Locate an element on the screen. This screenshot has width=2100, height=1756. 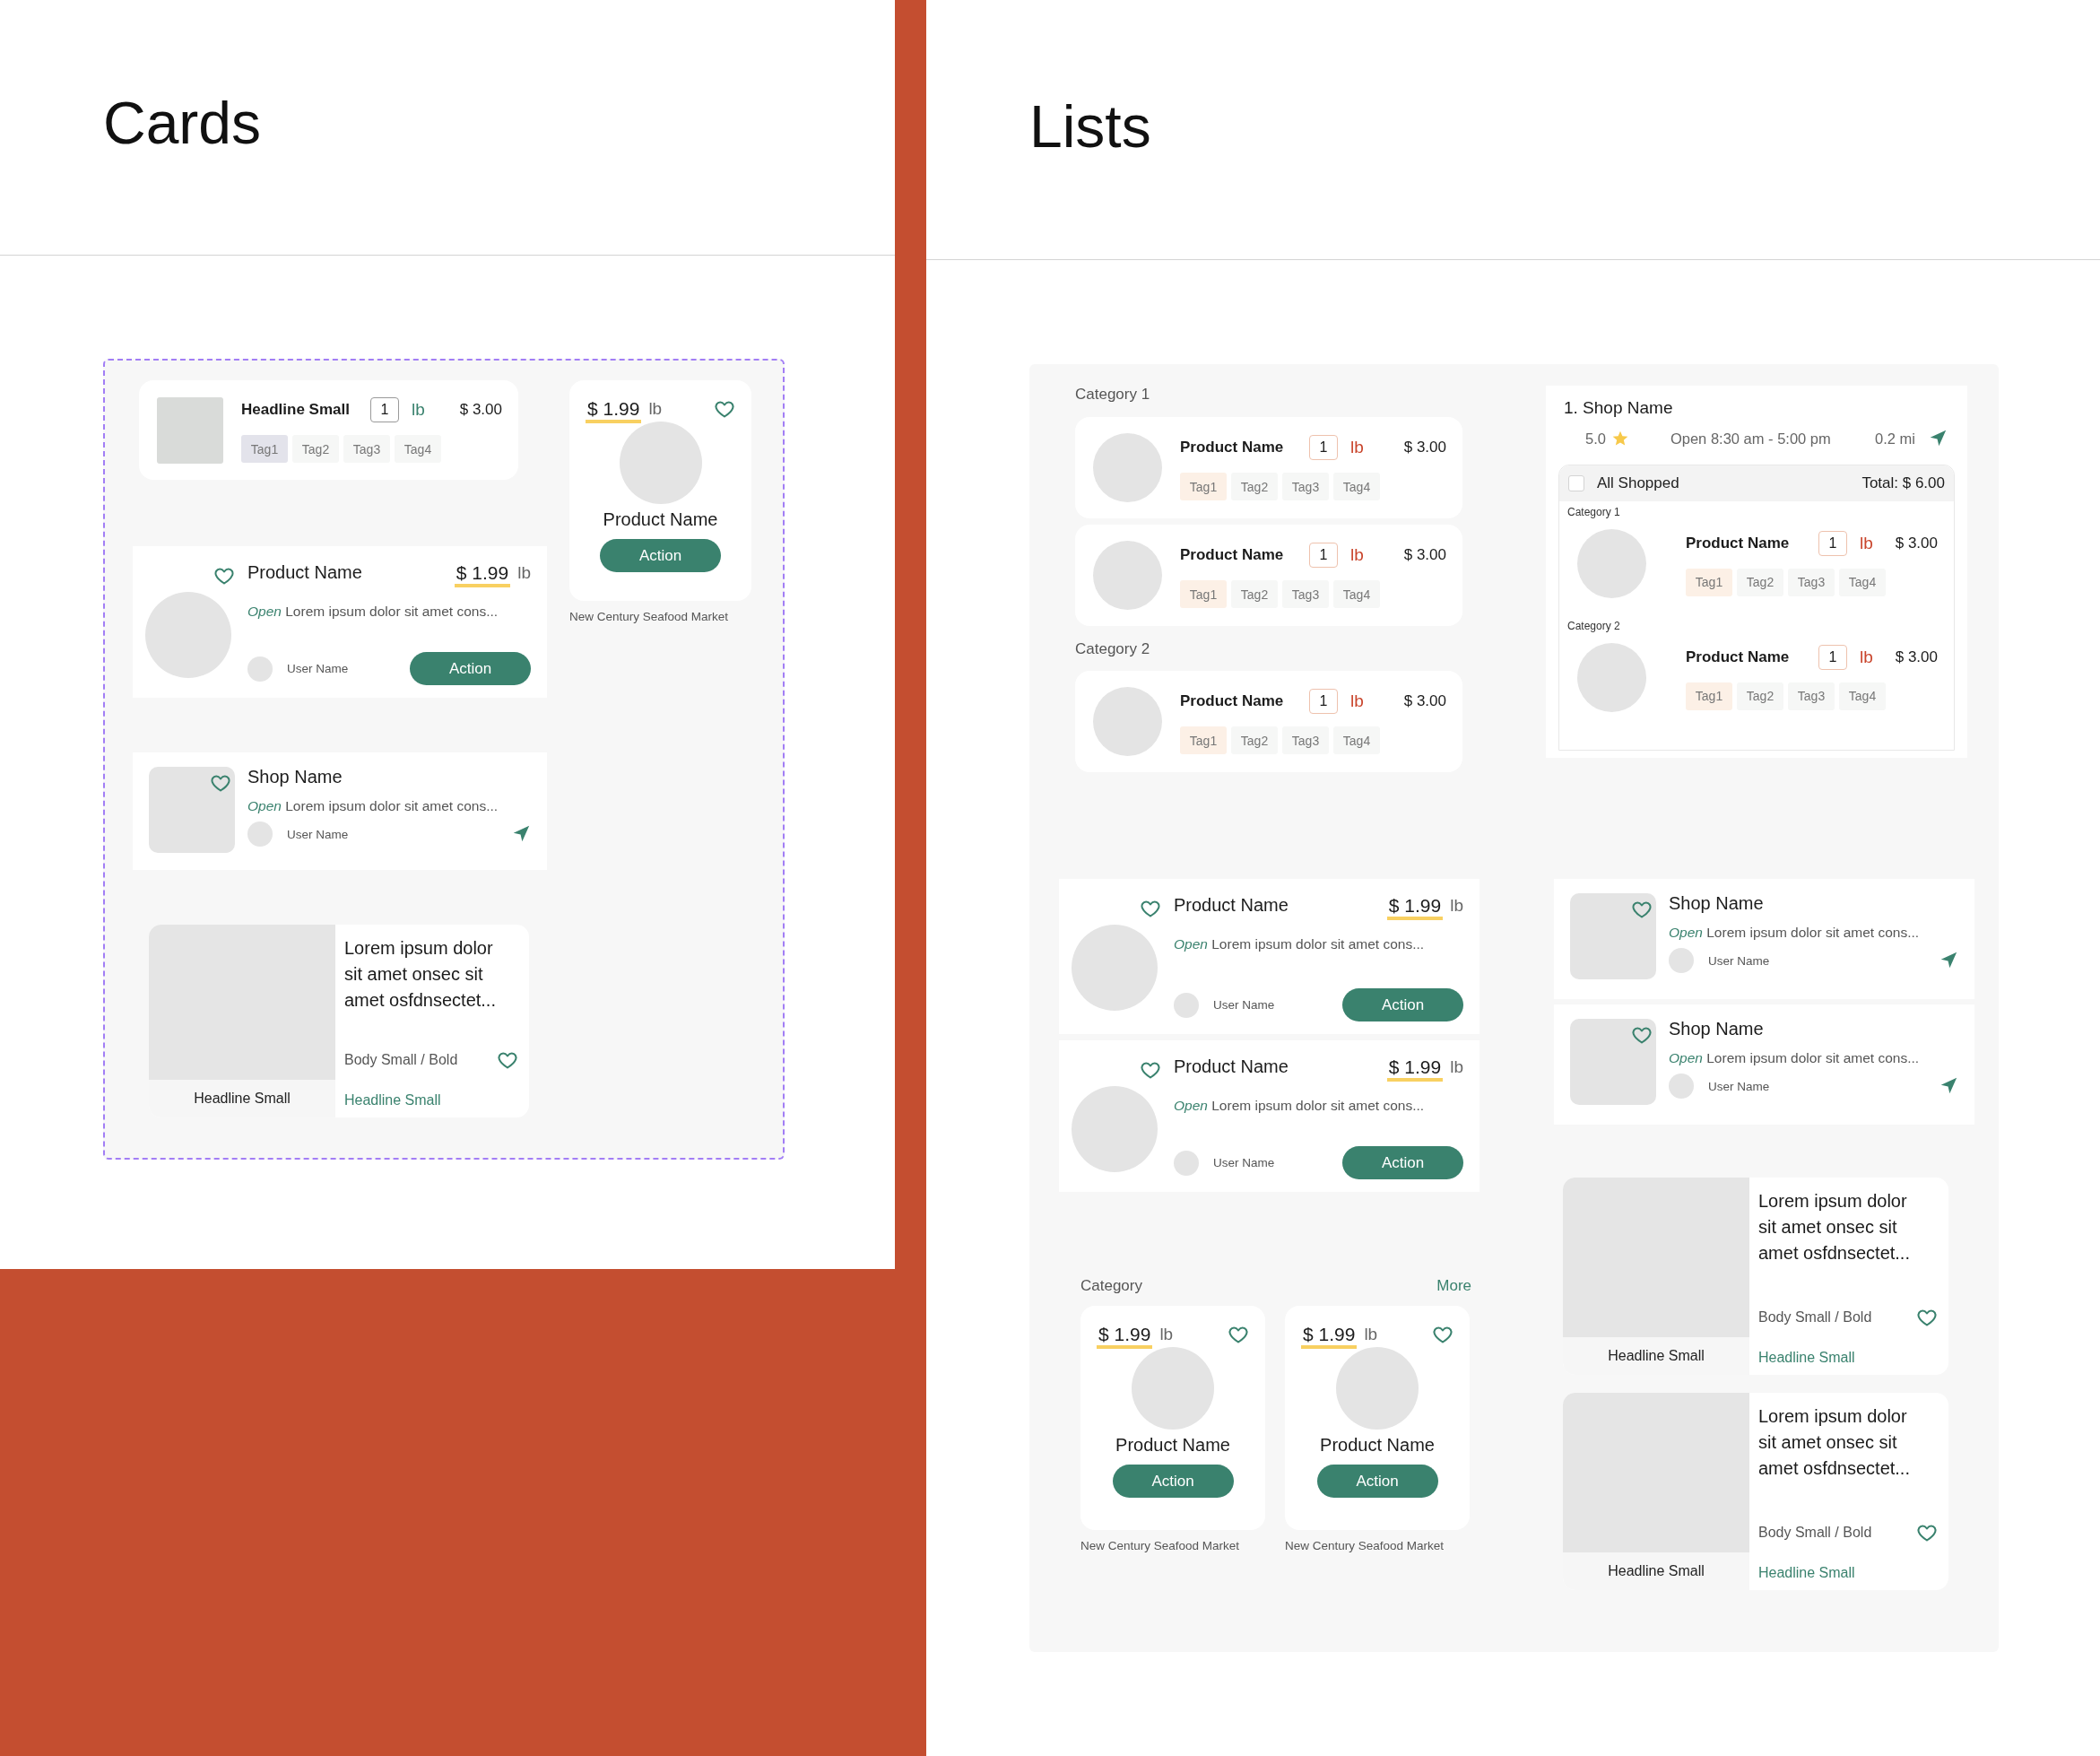
shop-caption: New Century Seafood Market is located at coordinates (649, 617).